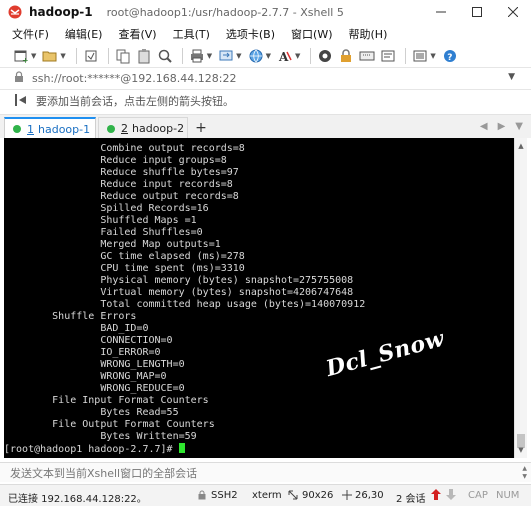 The width and height of the screenshot is (531, 506). I want to click on tab-label: hadoop-1, so click(64, 129).